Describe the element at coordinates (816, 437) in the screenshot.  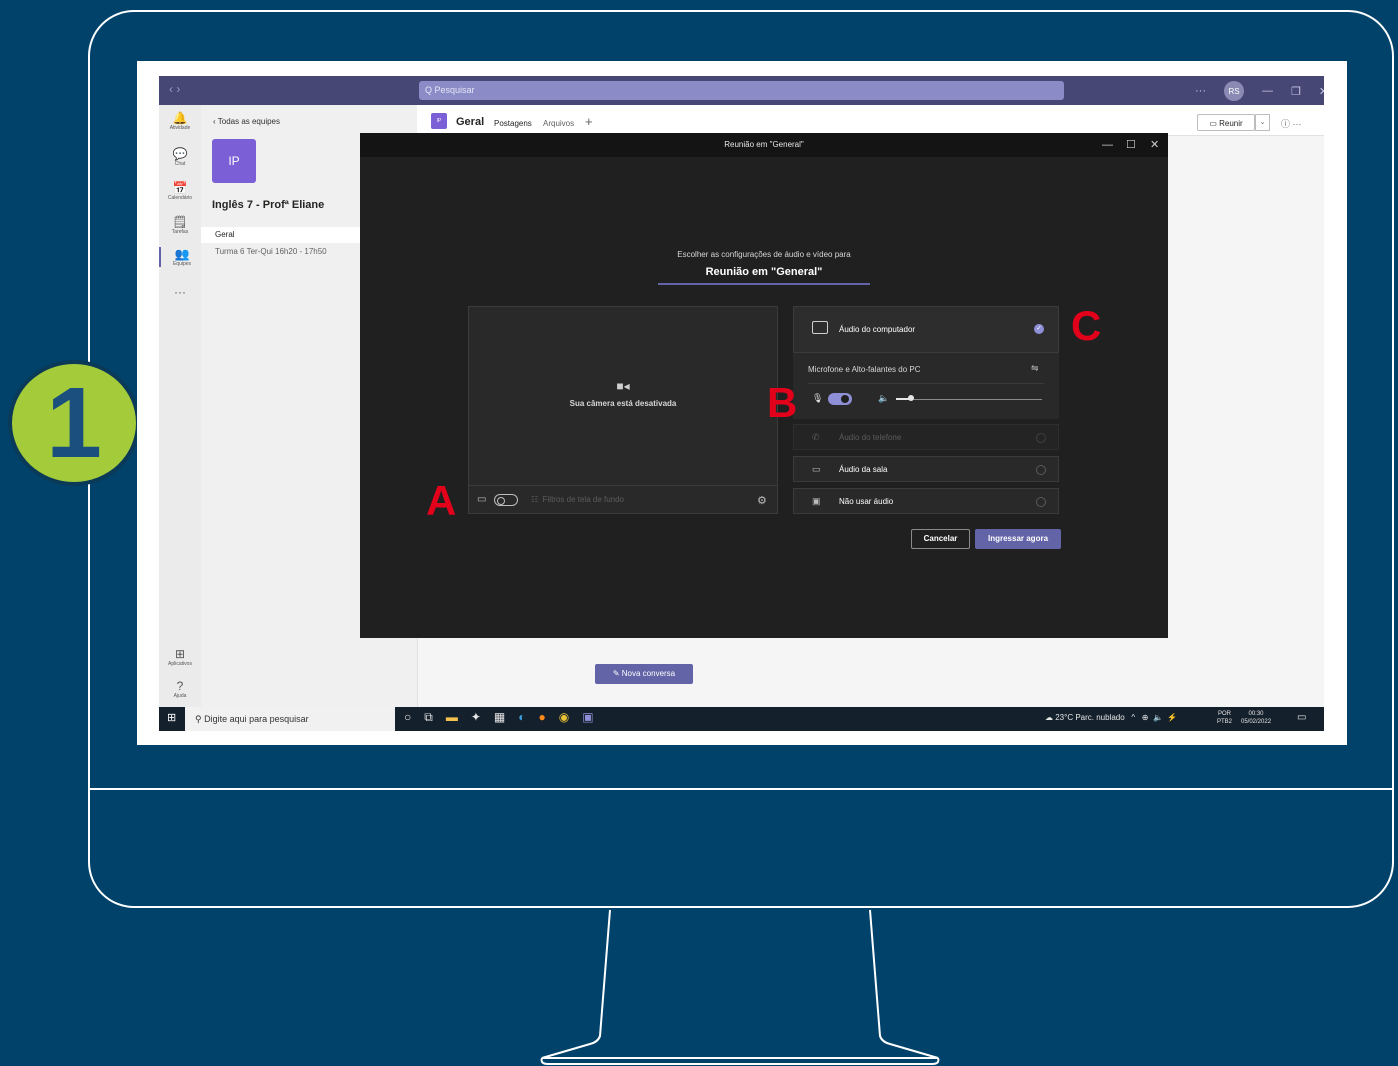
I see `phone-icon: ✆` at that location.